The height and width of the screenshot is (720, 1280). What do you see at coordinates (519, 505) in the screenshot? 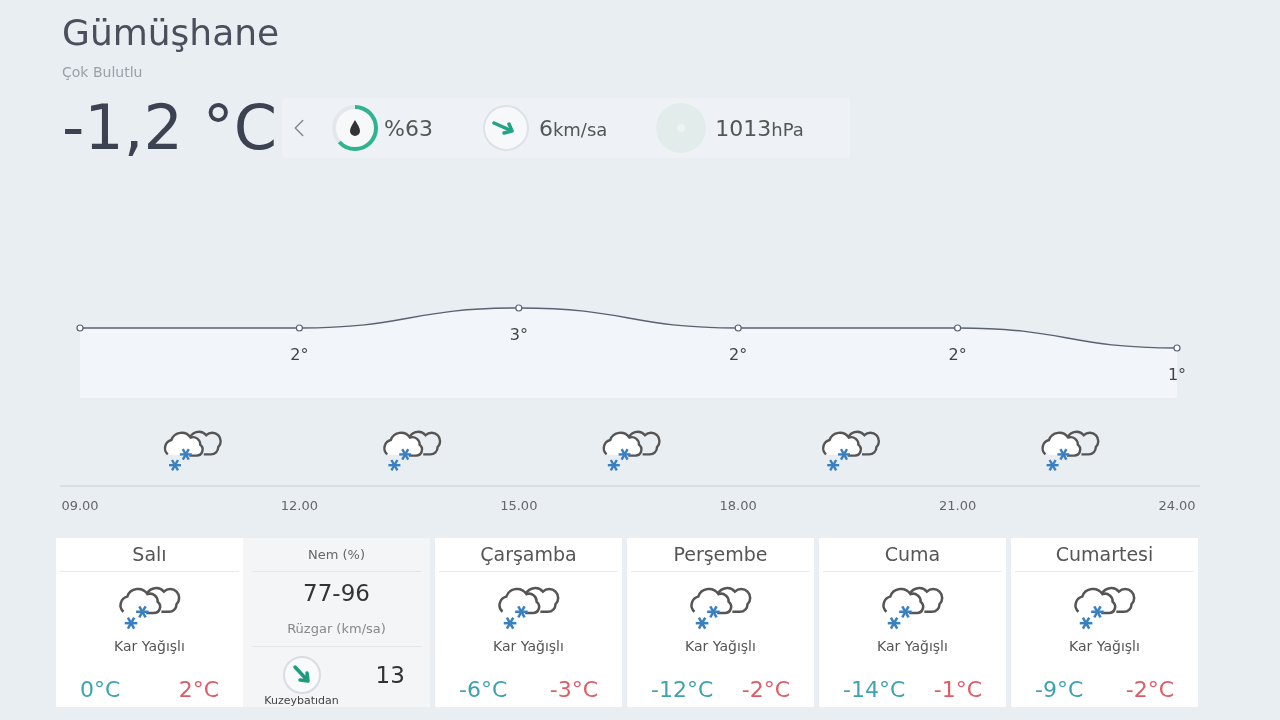
I see `hour-label: 15.00` at bounding box center [519, 505].